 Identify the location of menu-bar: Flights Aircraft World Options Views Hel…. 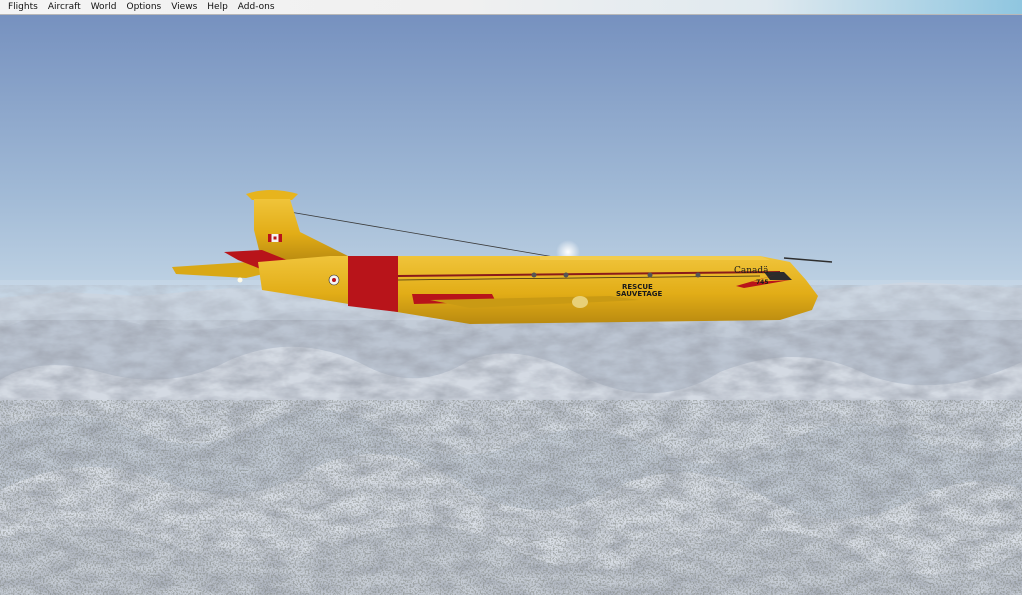
(511, 7).